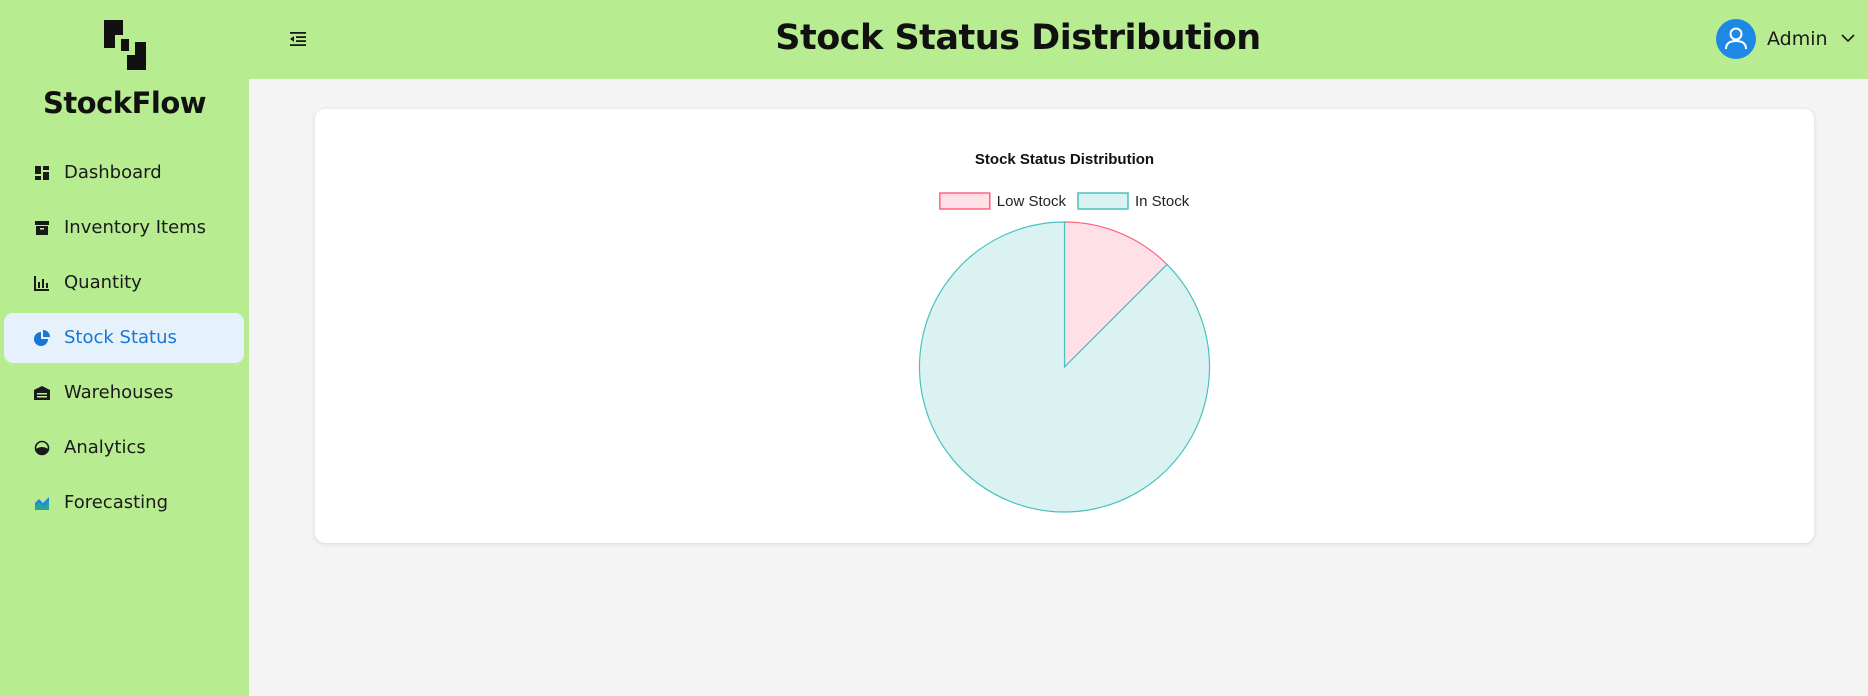 The image size is (1868, 696). What do you see at coordinates (124, 103) in the screenshot?
I see `brand-name: StockFlow` at bounding box center [124, 103].